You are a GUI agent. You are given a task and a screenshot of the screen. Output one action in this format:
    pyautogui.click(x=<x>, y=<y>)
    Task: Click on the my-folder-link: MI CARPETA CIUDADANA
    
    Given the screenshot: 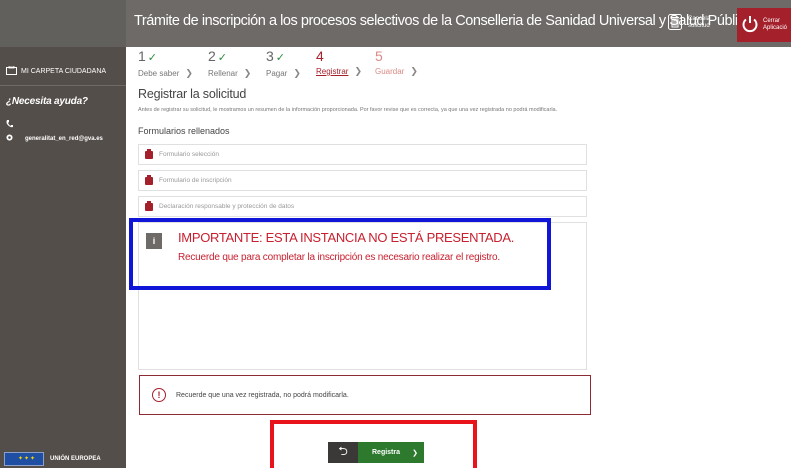 What is the action you would take?
    pyautogui.click(x=56, y=71)
    